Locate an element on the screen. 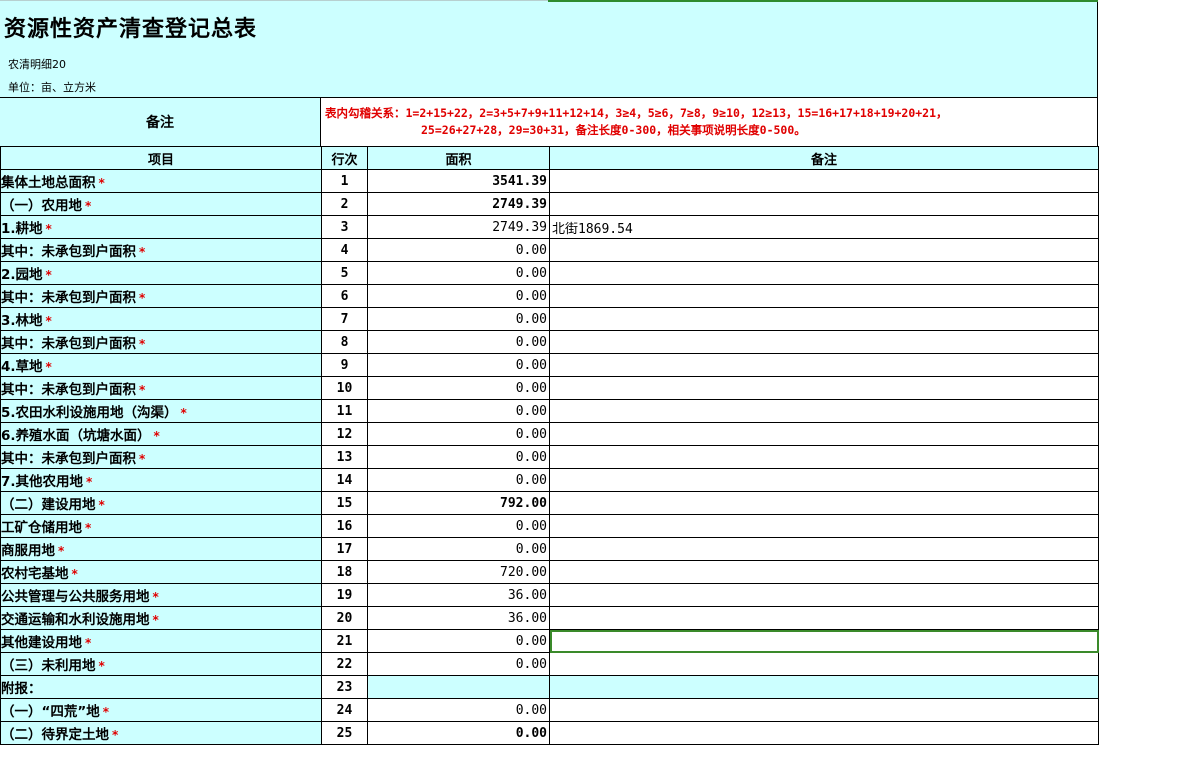  row-line-number: 22 is located at coordinates (344, 664).